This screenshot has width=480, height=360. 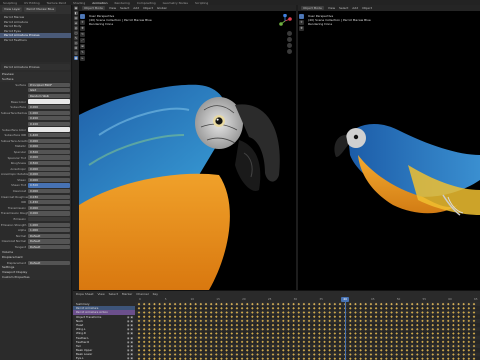 What do you see at coordinates (82, 46) in the screenshot?
I see `transform-icon: ⊞` at bounding box center [82, 46].